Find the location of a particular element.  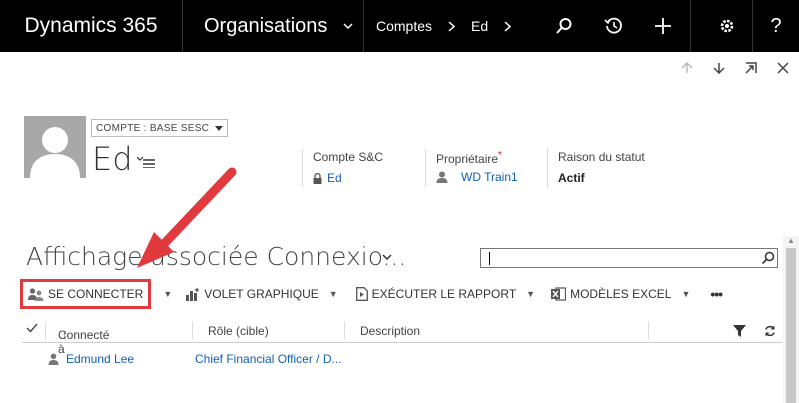

modeles-excel-button: MODÈLES EXCEL ▼ is located at coordinates (620, 294).